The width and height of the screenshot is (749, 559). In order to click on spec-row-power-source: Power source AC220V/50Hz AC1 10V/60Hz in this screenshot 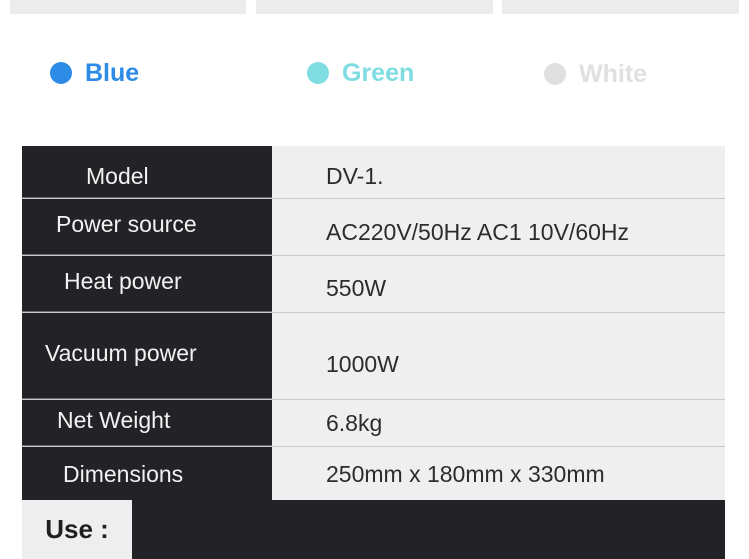, I will do `click(373, 227)`.